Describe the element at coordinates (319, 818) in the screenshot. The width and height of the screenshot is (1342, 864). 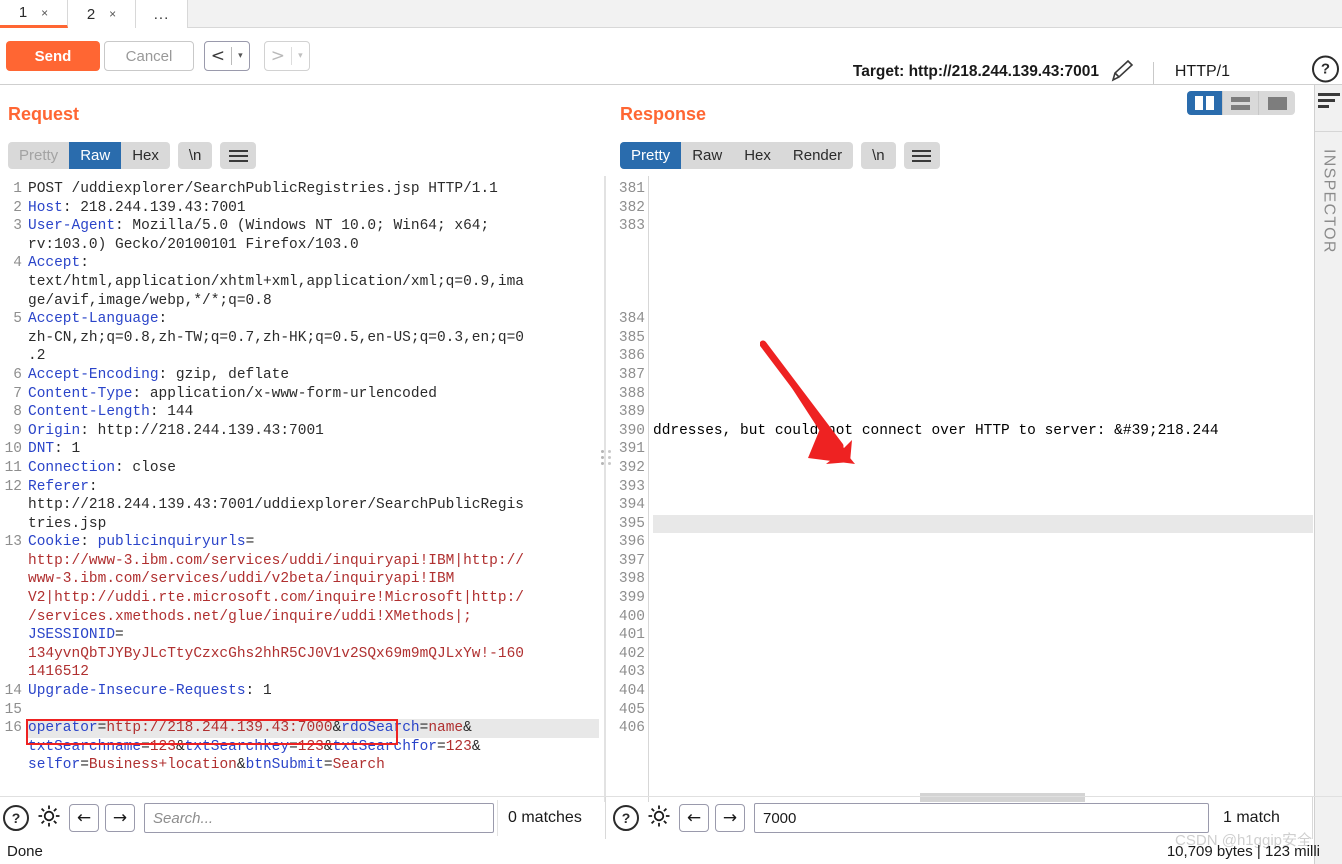
I see `request-search-input` at that location.